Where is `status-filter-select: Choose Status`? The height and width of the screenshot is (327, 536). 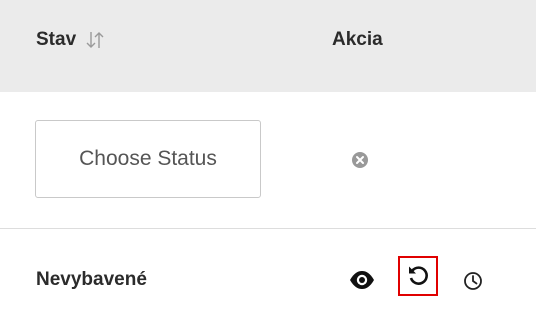 status-filter-select: Choose Status is located at coordinates (148, 159).